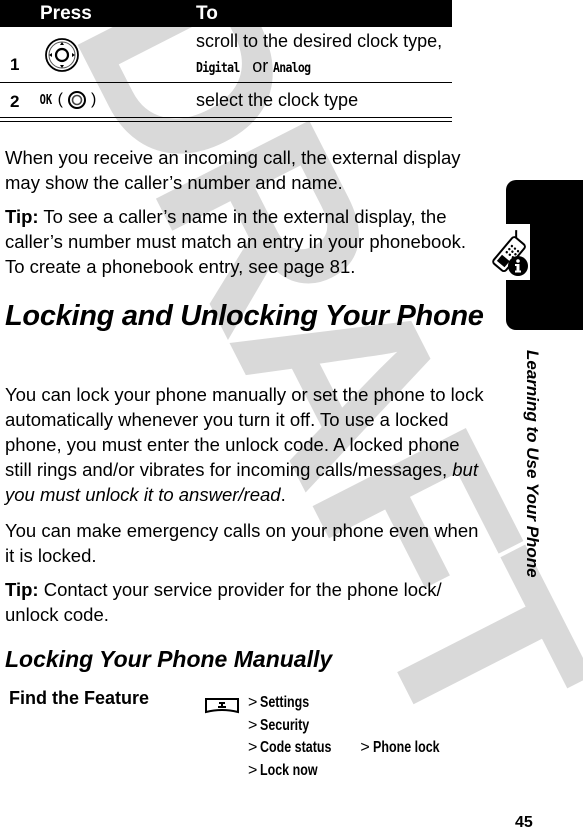 This screenshot has width=583, height=836. What do you see at coordinates (532, 464) in the screenshot?
I see `chapter-title: Learning to Use Your Phone` at bounding box center [532, 464].